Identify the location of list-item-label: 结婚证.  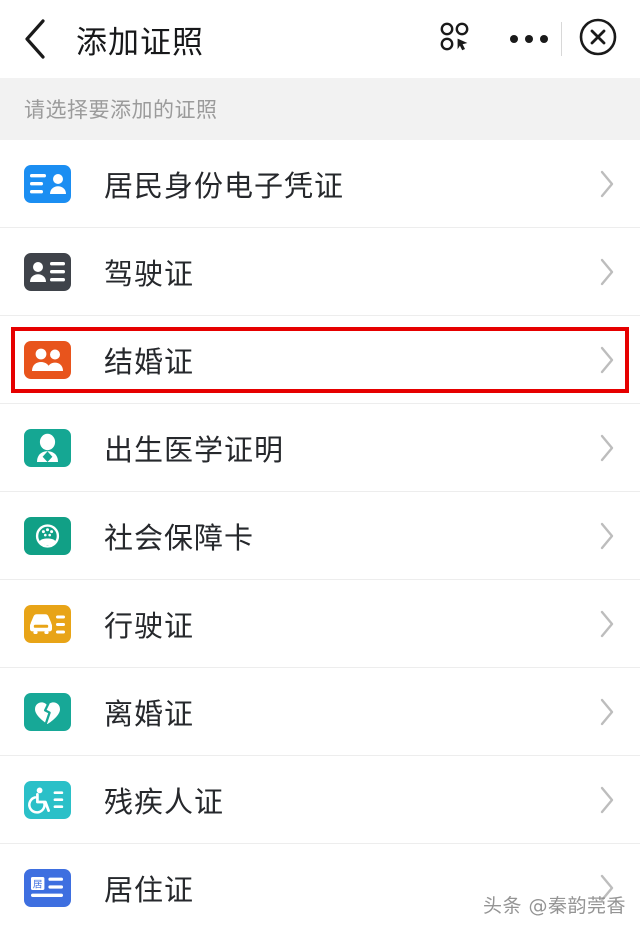
(149, 363).